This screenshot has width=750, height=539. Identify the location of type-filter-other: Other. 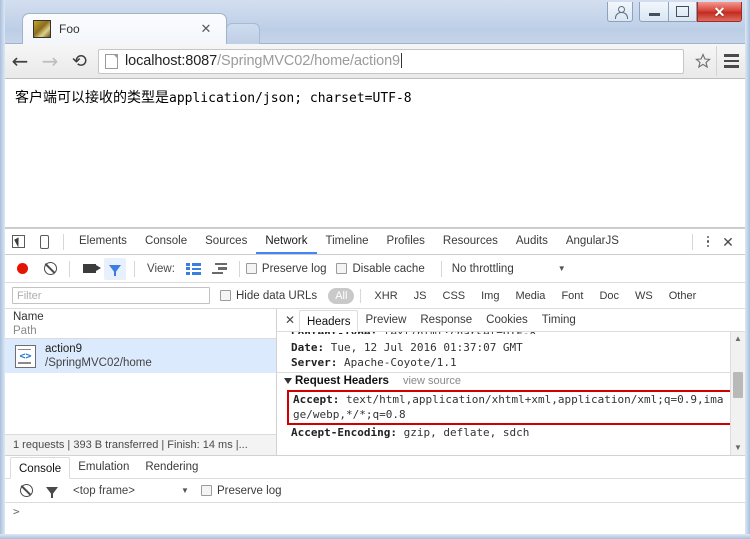
(683, 296).